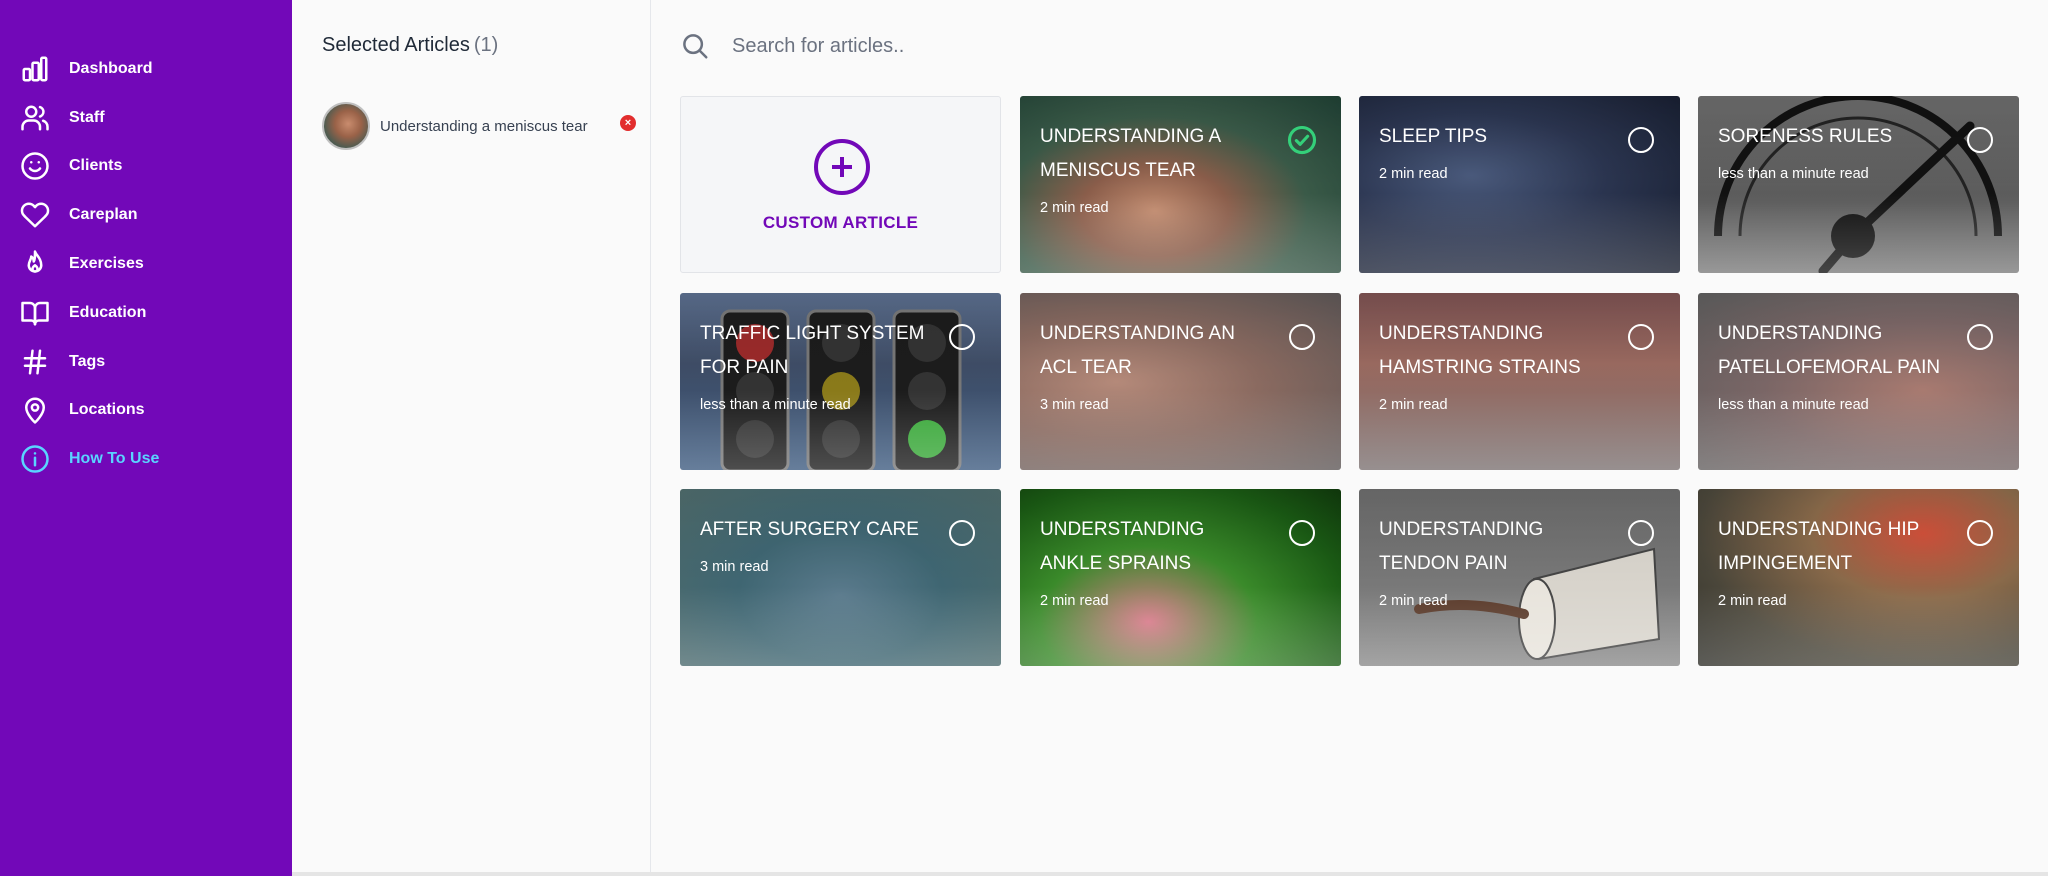 The height and width of the screenshot is (876, 2048). What do you see at coordinates (1332, 46) in the screenshot?
I see `search-input` at bounding box center [1332, 46].